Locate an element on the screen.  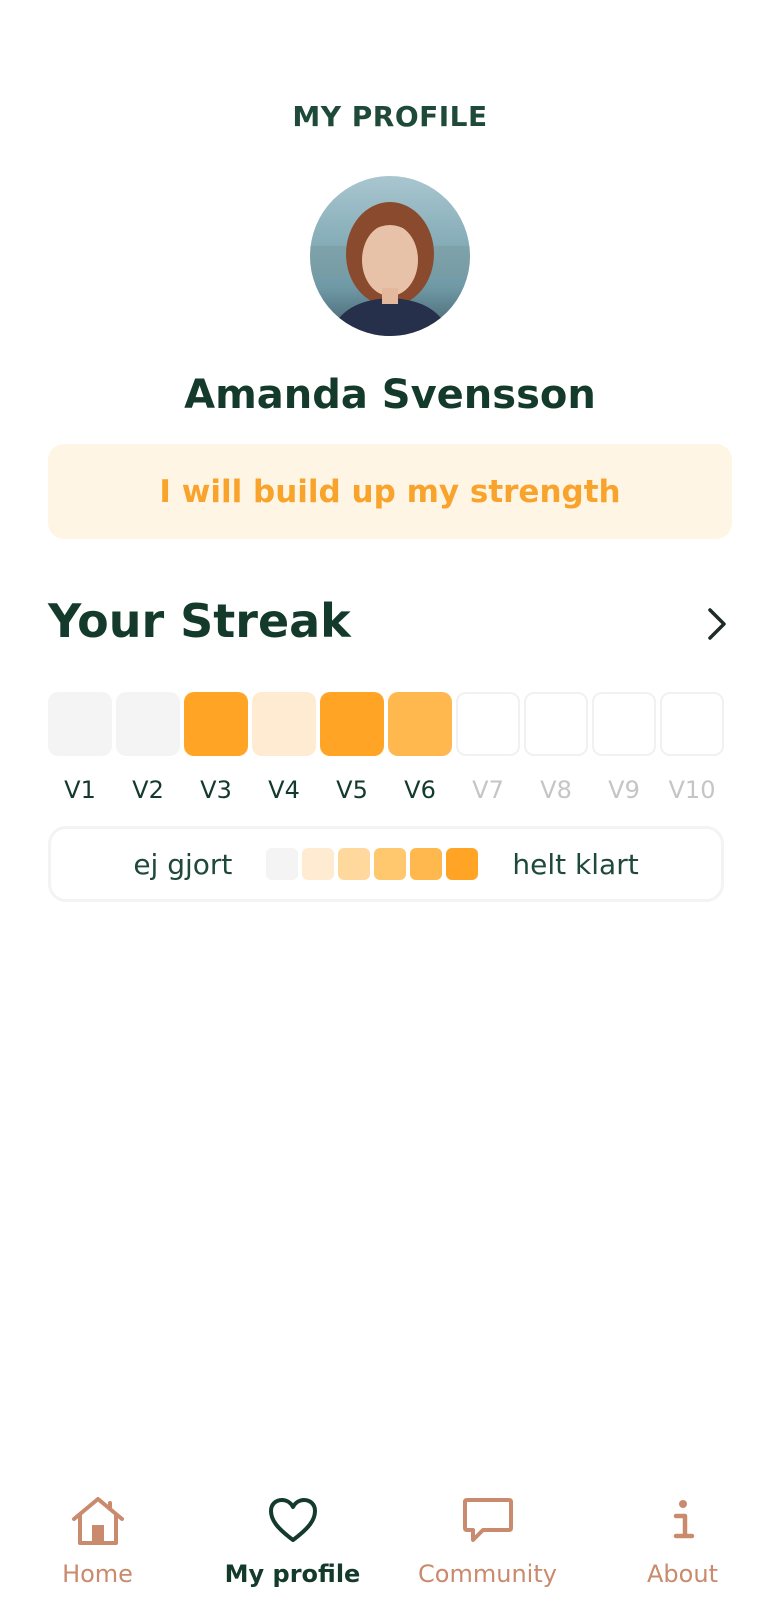
avatar-photo is located at coordinates (390, 269).